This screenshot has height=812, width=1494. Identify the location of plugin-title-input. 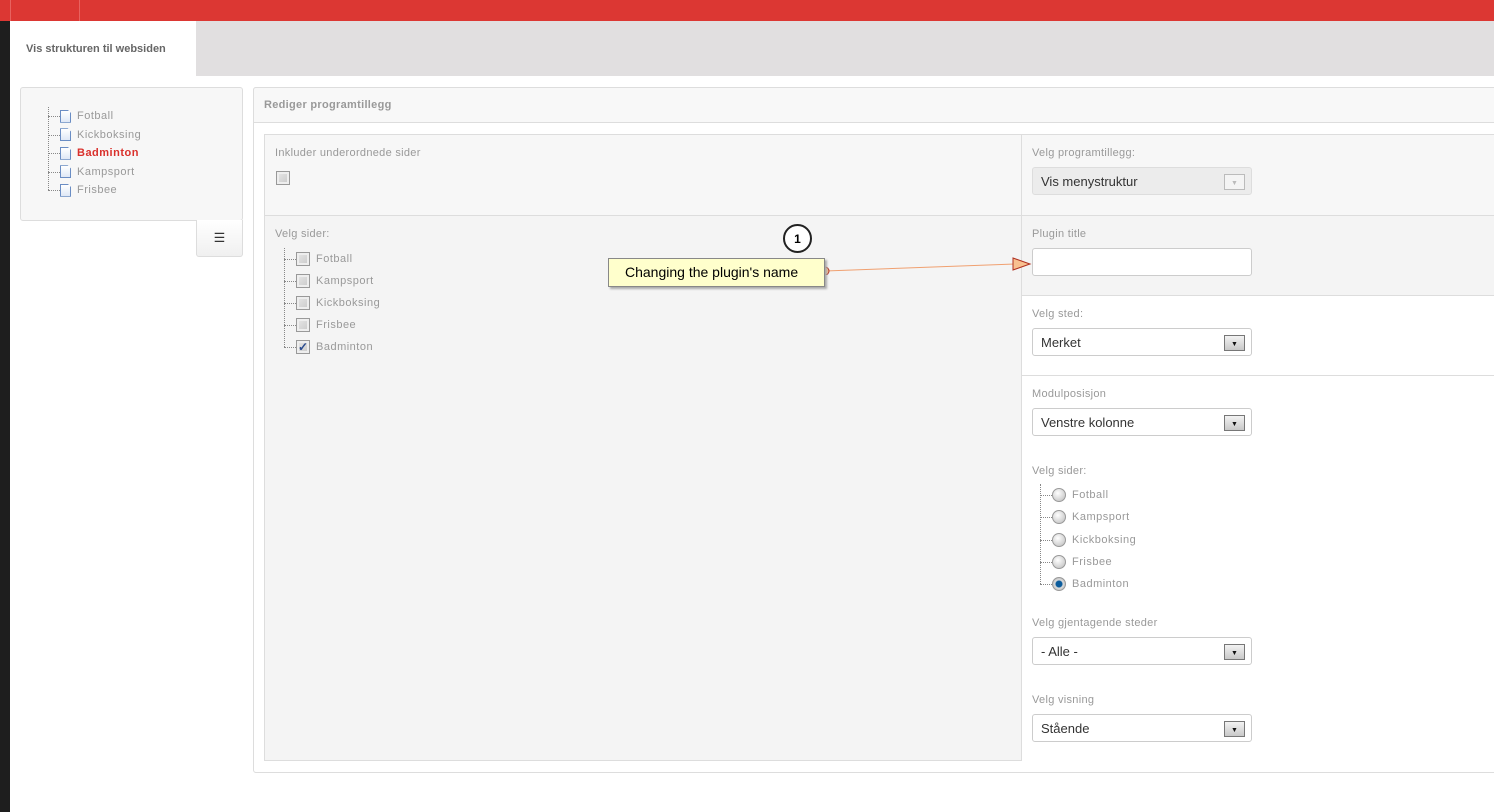
(1142, 262).